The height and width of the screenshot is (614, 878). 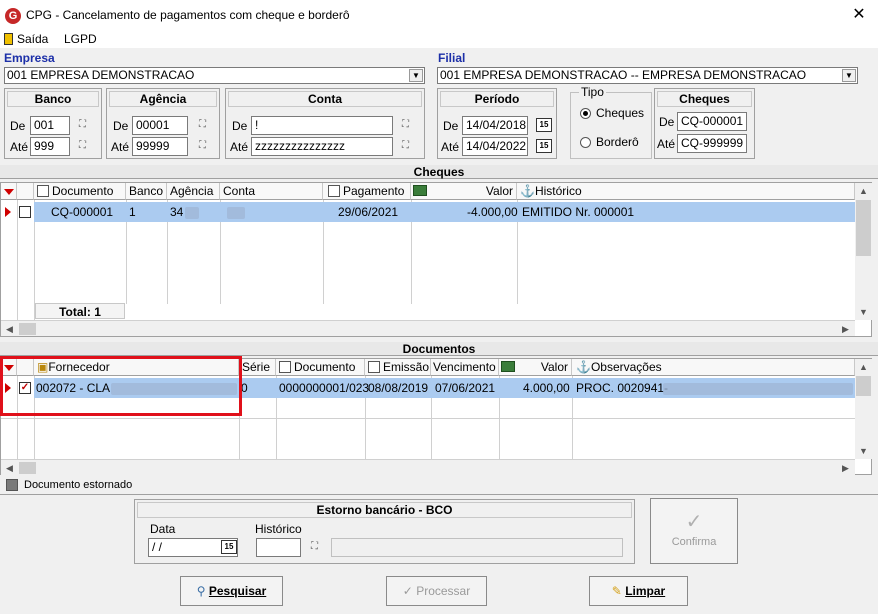 What do you see at coordinates (645, 591) in the screenshot?
I see `limpar-label: Limpar` at bounding box center [645, 591].